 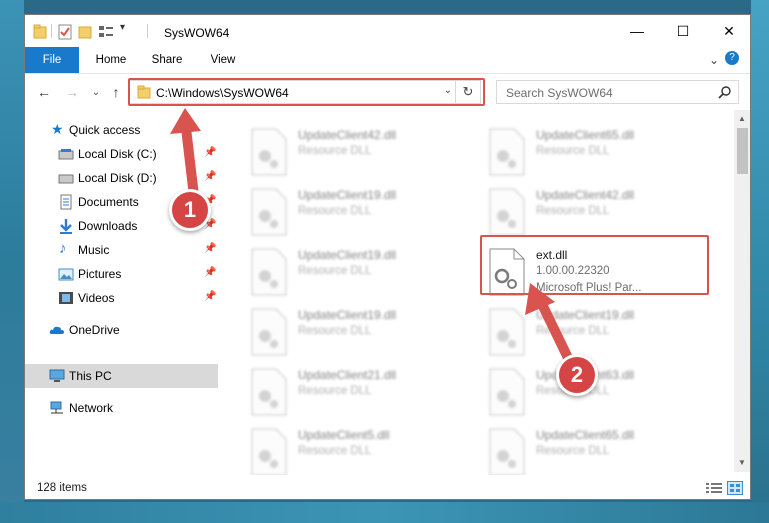 What do you see at coordinates (344, 435) in the screenshot?
I see `file-name: UpdateClient5.dll` at bounding box center [344, 435].